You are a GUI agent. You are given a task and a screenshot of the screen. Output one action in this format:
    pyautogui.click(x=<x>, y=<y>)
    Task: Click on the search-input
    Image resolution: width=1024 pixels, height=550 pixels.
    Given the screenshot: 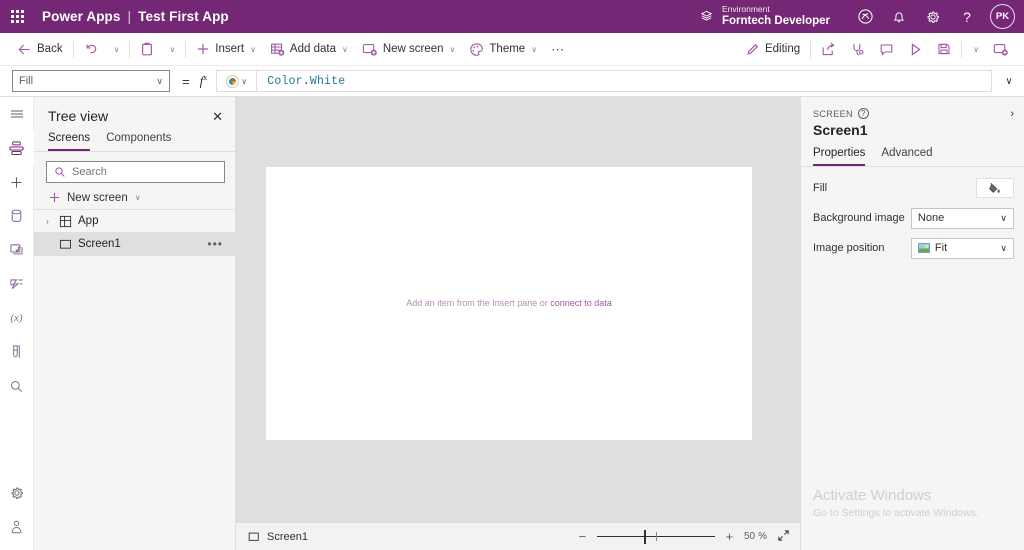 What is the action you would take?
    pyautogui.click(x=135, y=172)
    